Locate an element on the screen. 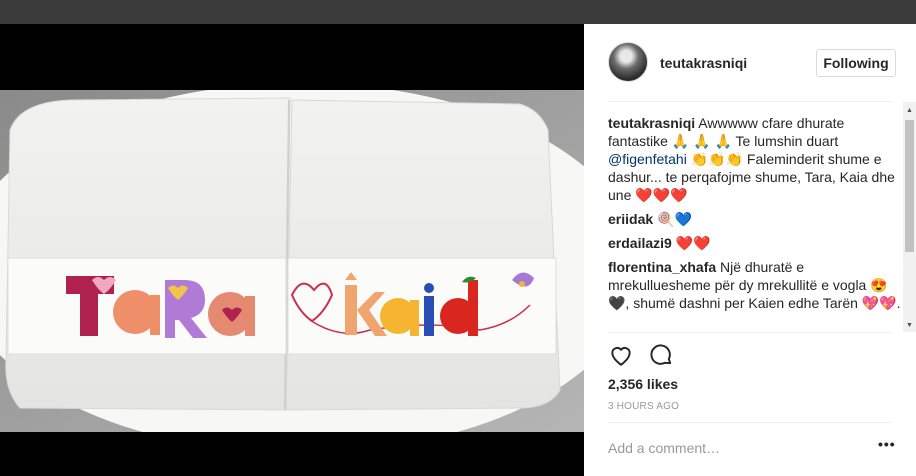 Image resolution: width=916 pixels, height=476 pixels. comment-text: 🍭💙 is located at coordinates (672, 219).